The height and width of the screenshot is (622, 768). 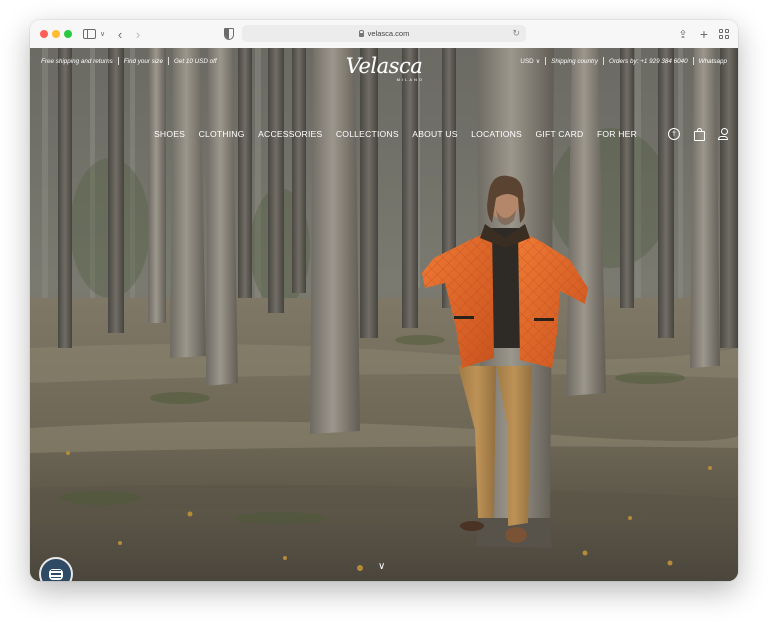 What do you see at coordinates (384, 66) in the screenshot?
I see `logo-wordmark: Velasca` at bounding box center [384, 66].